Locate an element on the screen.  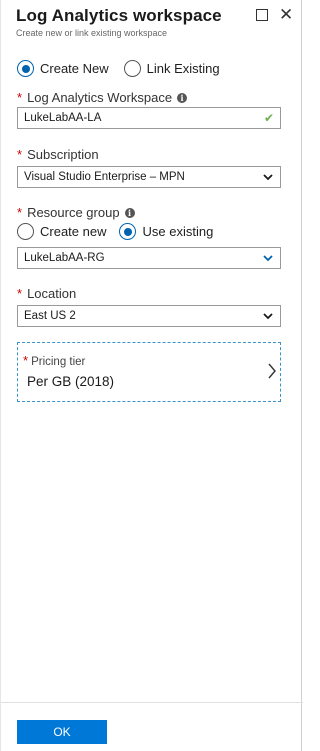
workspace-name-value: LukeLabAA-LA is located at coordinates (63, 118).